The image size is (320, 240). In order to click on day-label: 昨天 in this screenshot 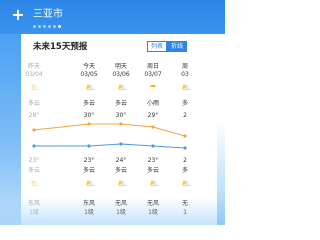, I will do `click(33, 66)`.